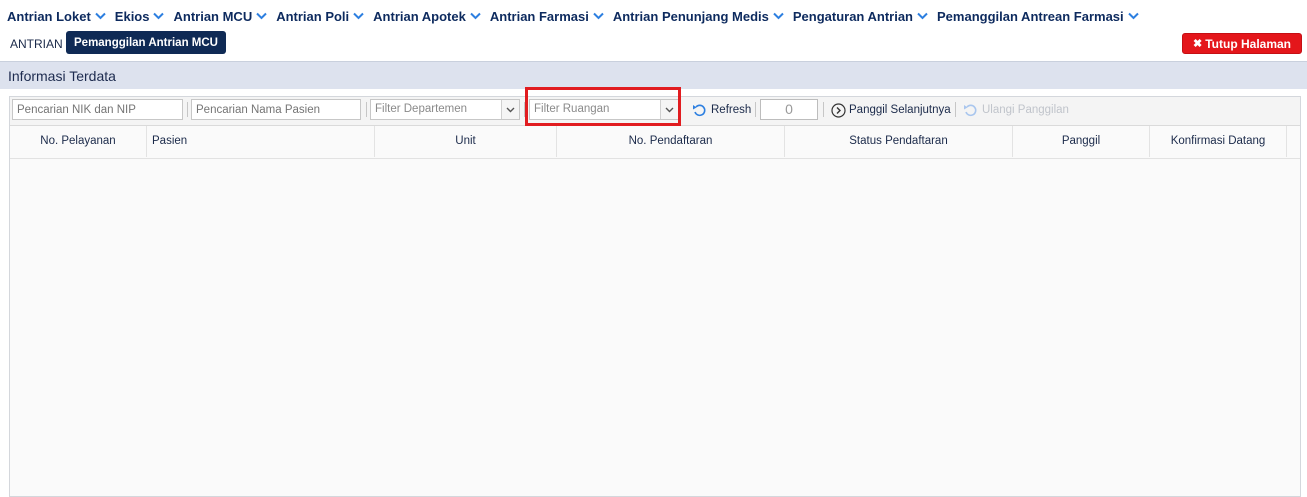  I want to click on nav-antrian-mcu: Antrian MCU, so click(220, 16).